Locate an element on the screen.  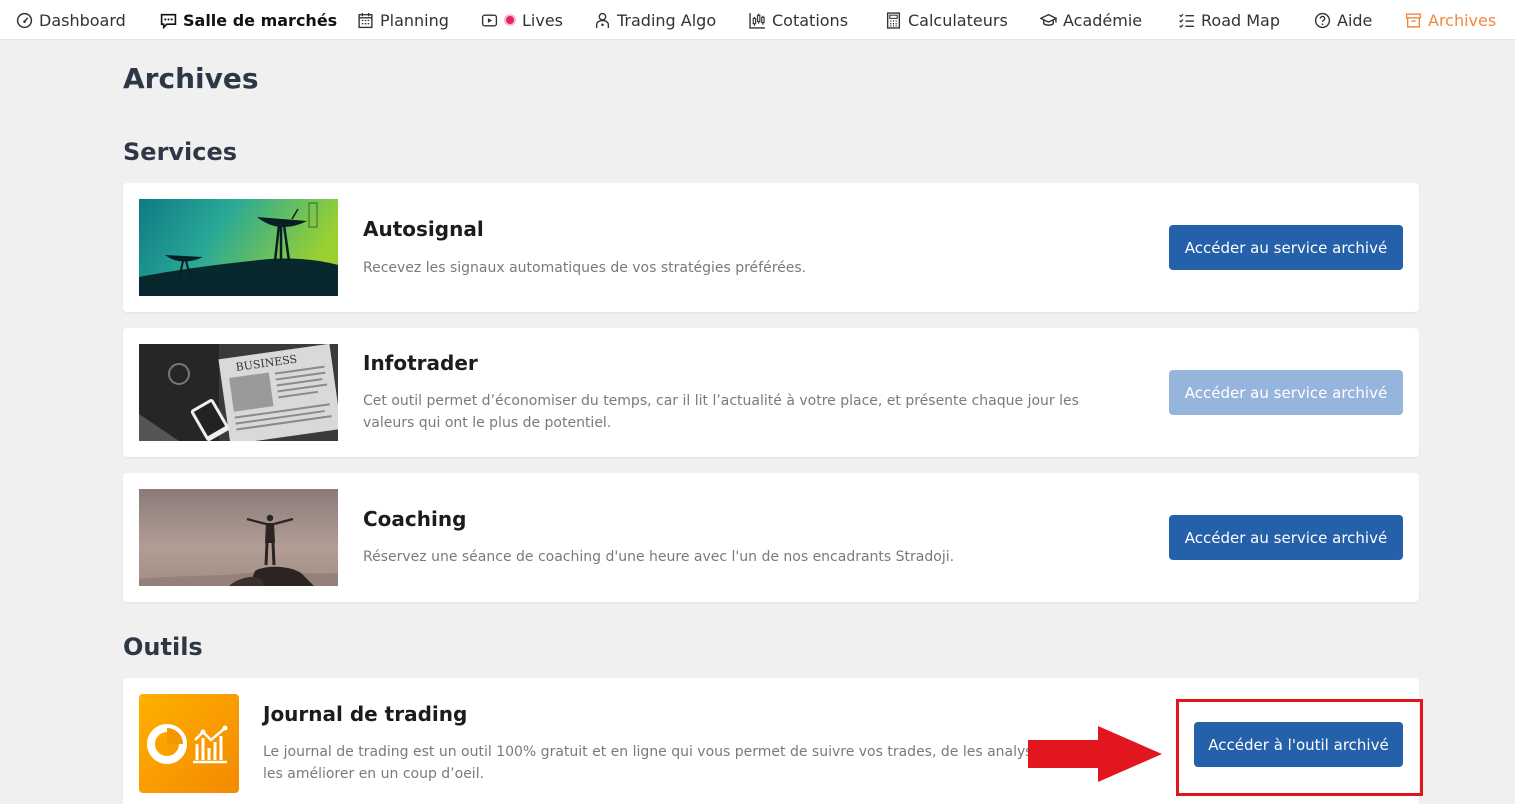
autosignal-image is located at coordinates (238, 247).